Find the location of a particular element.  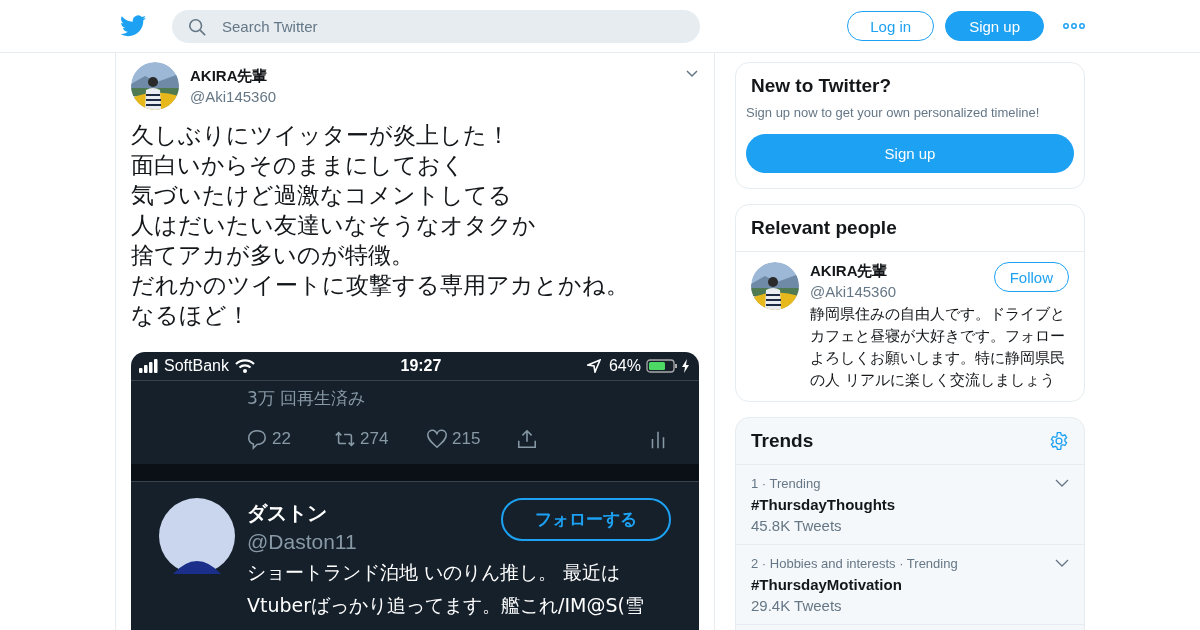

person-bio: 静岡県住みの自由人です。ドライブとカフェと昼寝が大好きです。フォローよろしくお願いします。特に静岡県民の人 リアルに楽しく交流しましょう is located at coordinates (938, 347).